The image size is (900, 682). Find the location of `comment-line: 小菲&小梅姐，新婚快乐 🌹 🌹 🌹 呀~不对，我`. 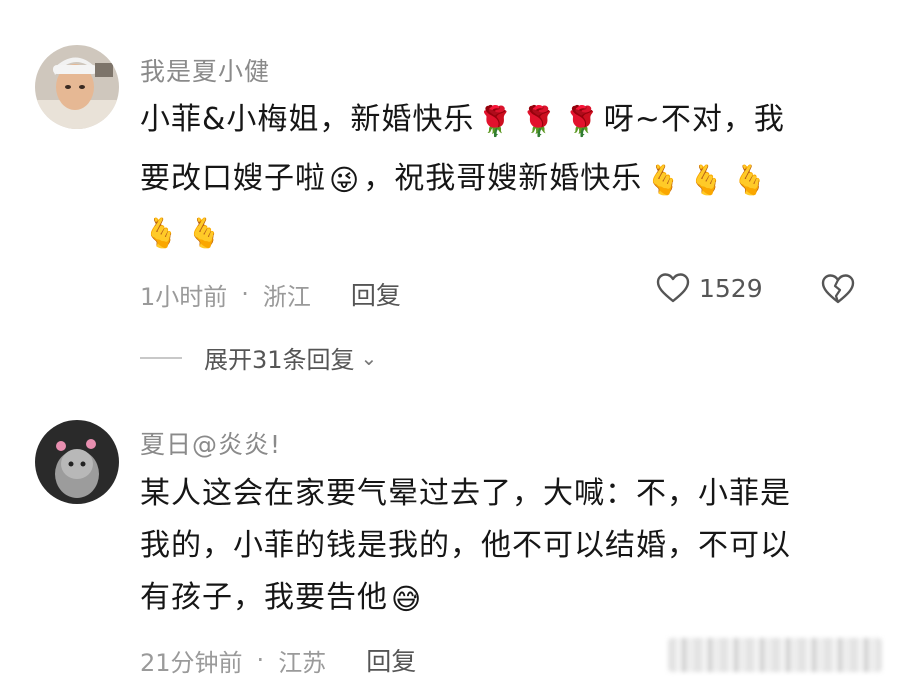

comment-line: 小菲&小梅姐，新婚快乐 🌹 🌹 🌹 呀~不对，我 is located at coordinates (500, 120).